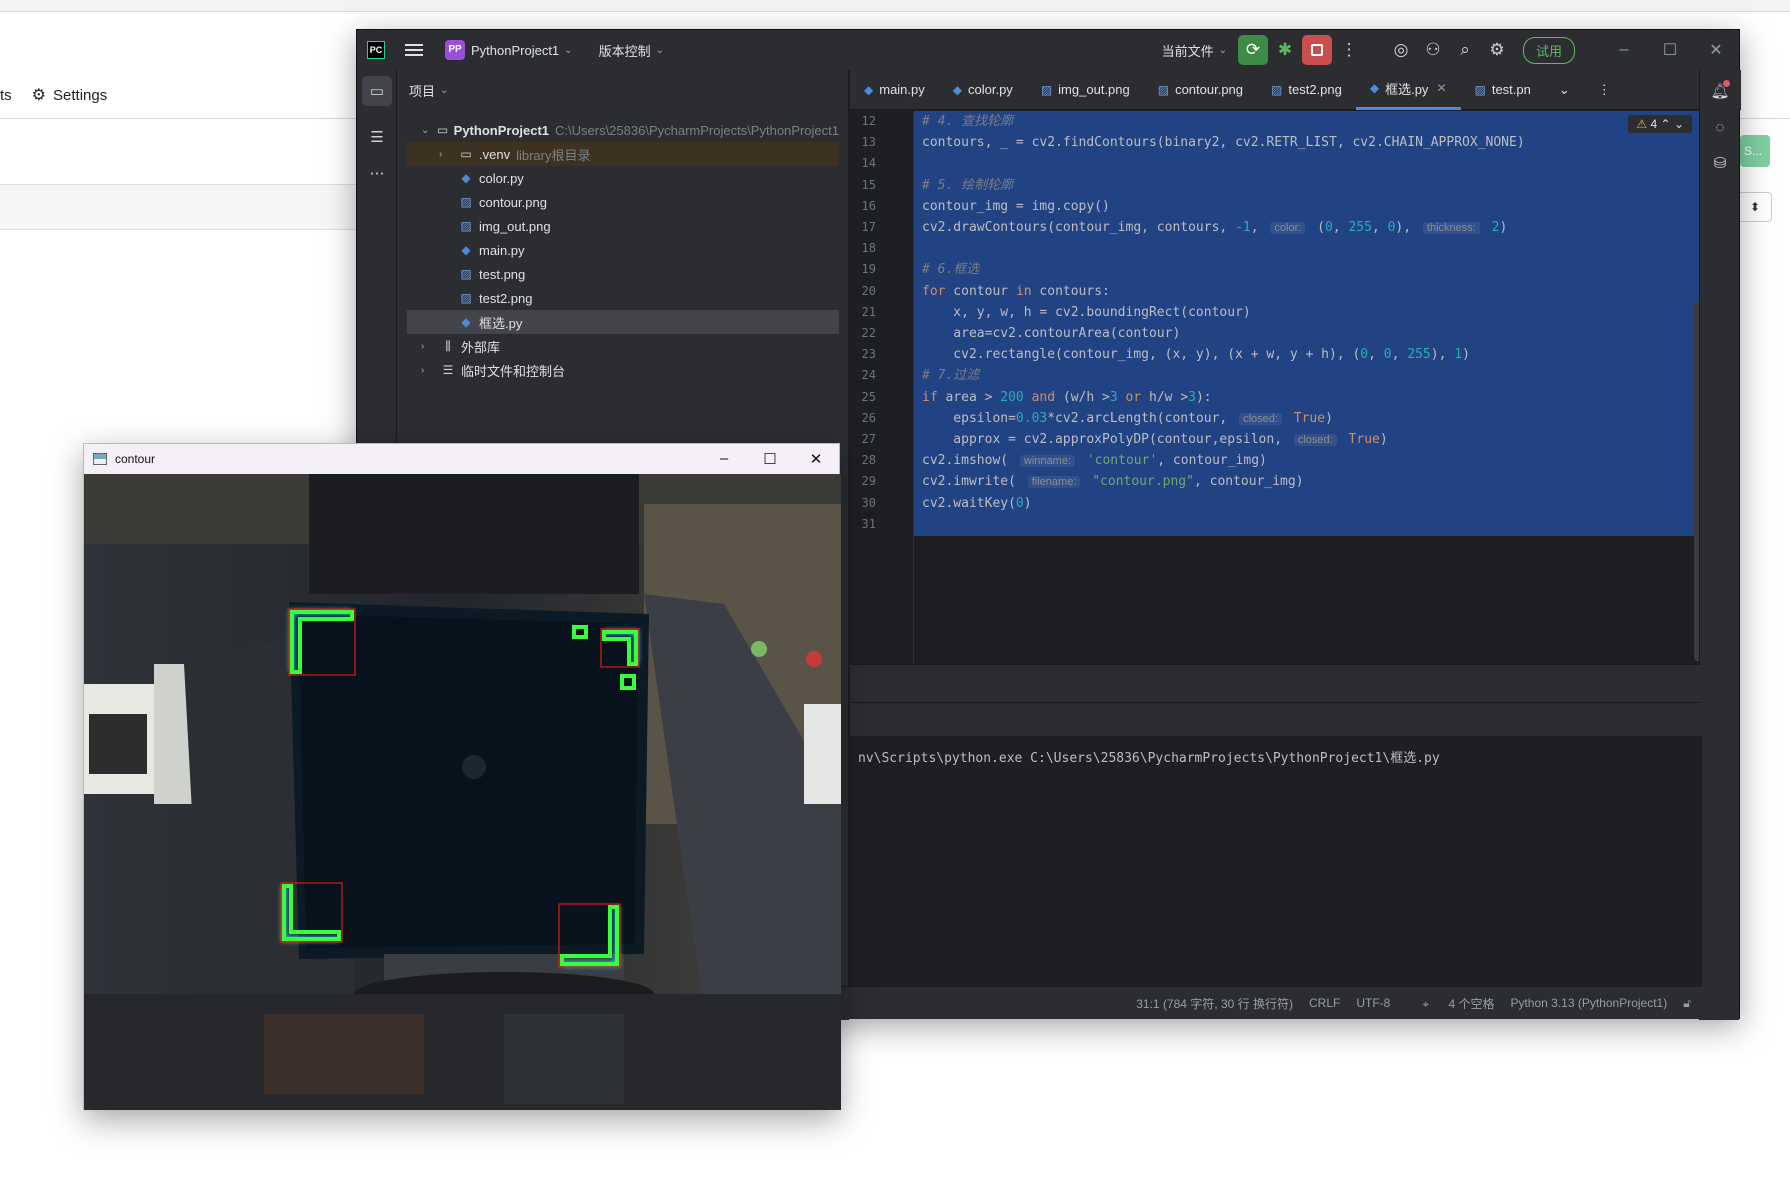  Describe the element at coordinates (1408, 90) in the screenshot. I see `editor-tab: ◆ 框选.py ✕` at that location.